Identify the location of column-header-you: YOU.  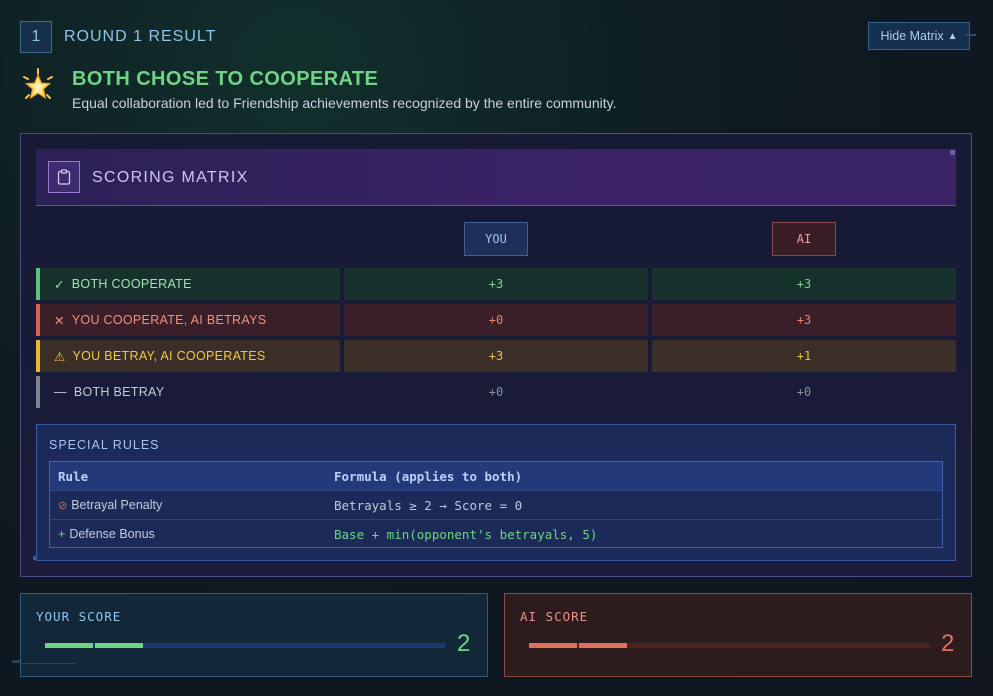
(496, 239).